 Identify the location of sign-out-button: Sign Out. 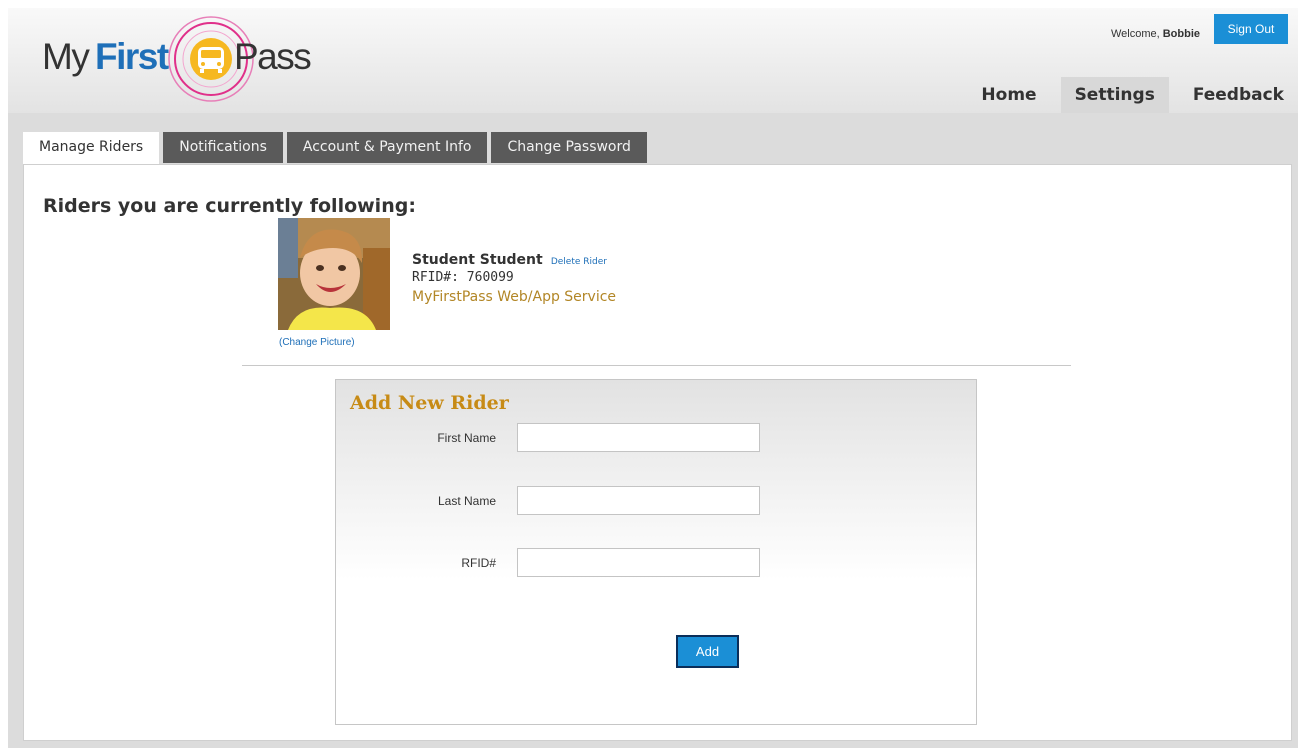
(1251, 29).